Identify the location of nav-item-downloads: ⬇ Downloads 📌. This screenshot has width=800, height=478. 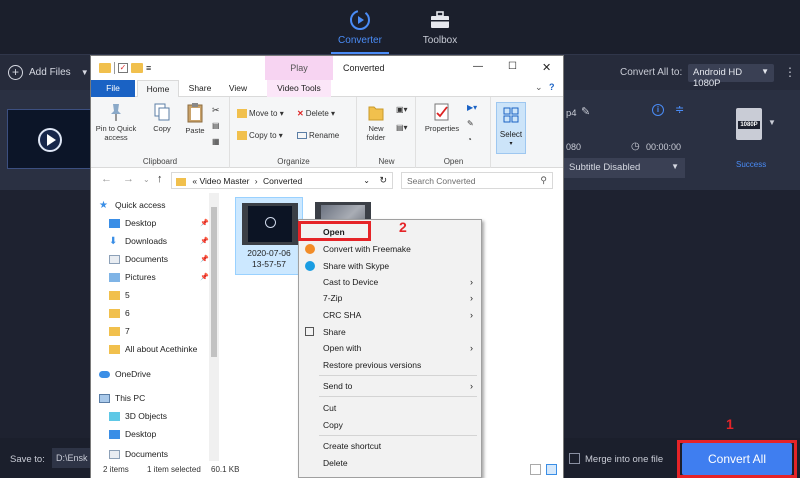
(159, 241).